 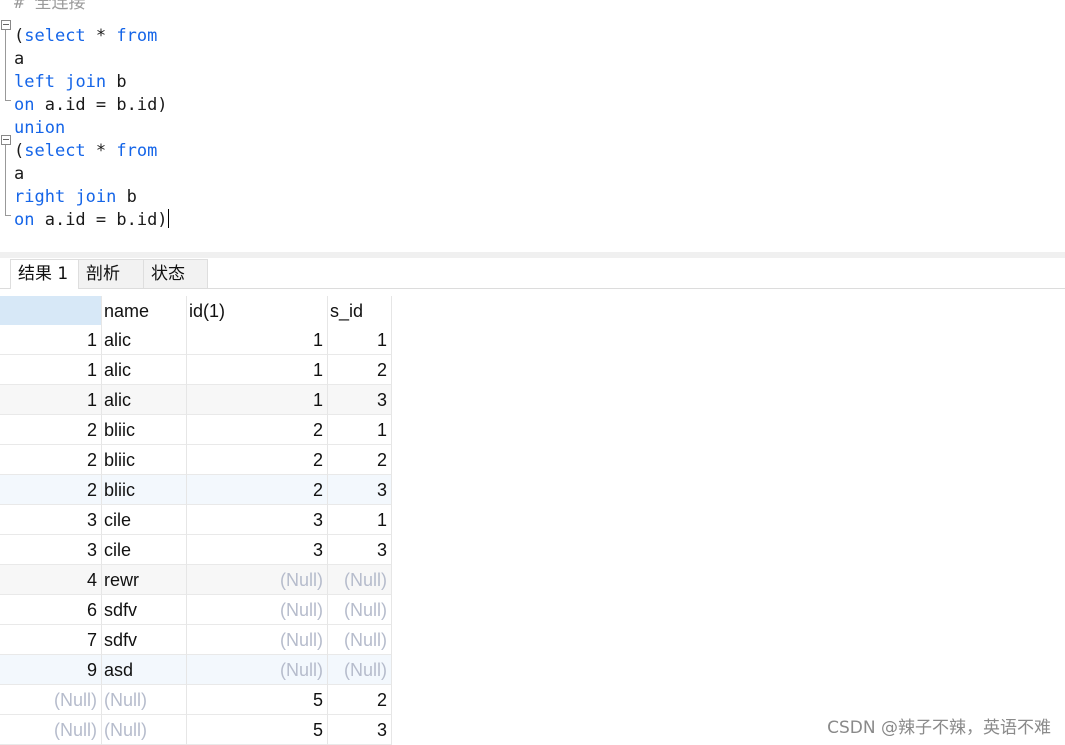 I want to click on row-id-cell: 4, so click(x=51, y=580).